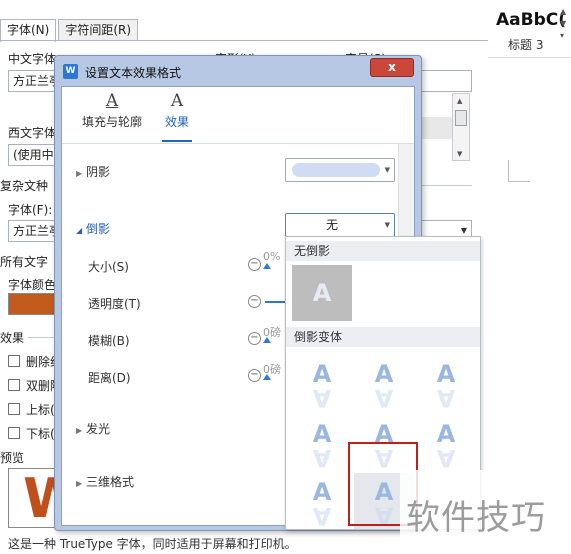 The image size is (571, 554). Describe the element at coordinates (436, 128) in the screenshot. I see `size-list-selected` at that location.